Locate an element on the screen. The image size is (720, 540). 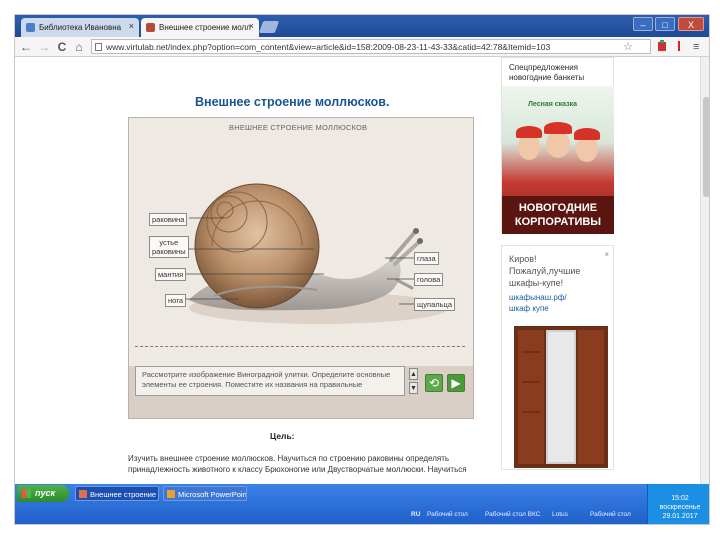
ad-banquets-line2: новогодние банкеты is located at coordinates (547, 77).